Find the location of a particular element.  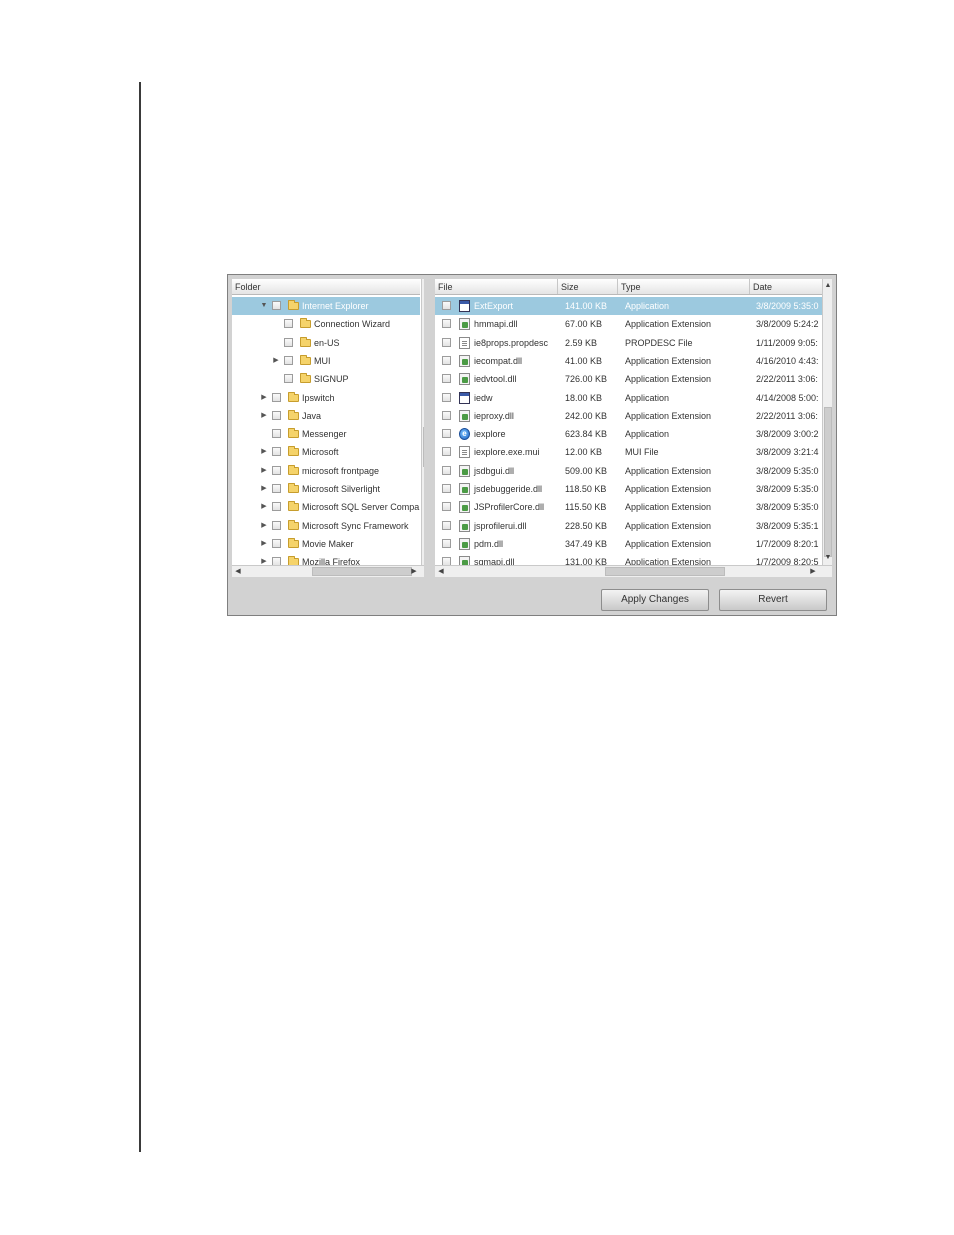

folder-label: Java is located at coordinates (312, 415).